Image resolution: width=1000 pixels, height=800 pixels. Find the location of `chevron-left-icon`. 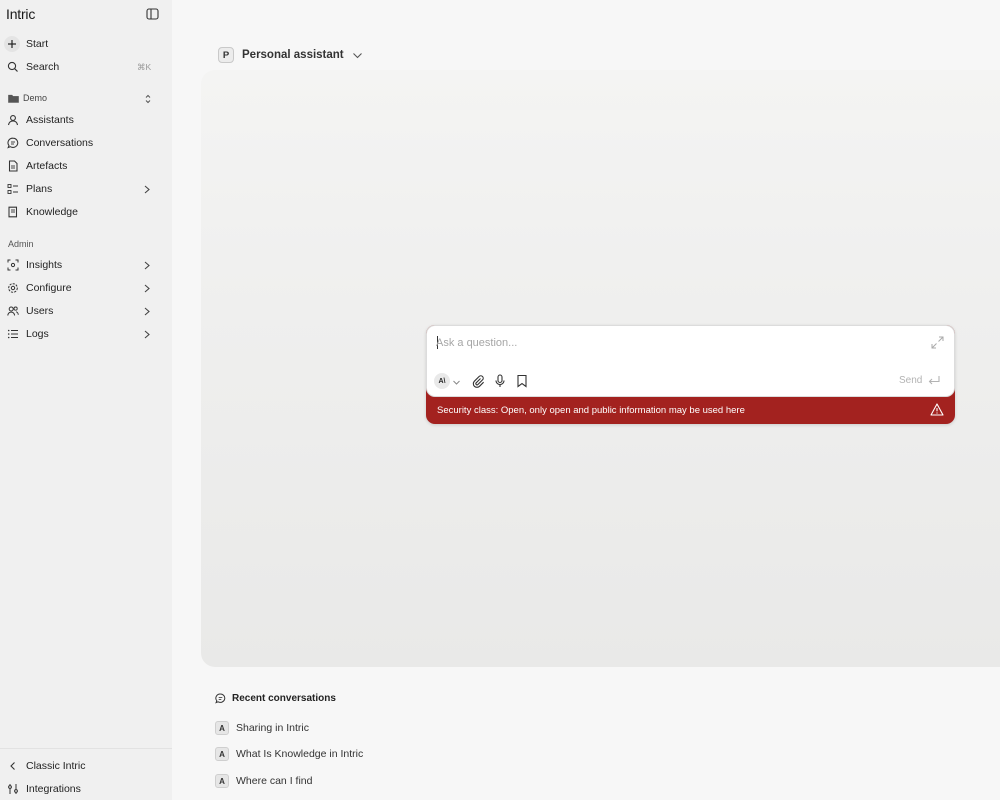

chevron-left-icon is located at coordinates (13, 766).